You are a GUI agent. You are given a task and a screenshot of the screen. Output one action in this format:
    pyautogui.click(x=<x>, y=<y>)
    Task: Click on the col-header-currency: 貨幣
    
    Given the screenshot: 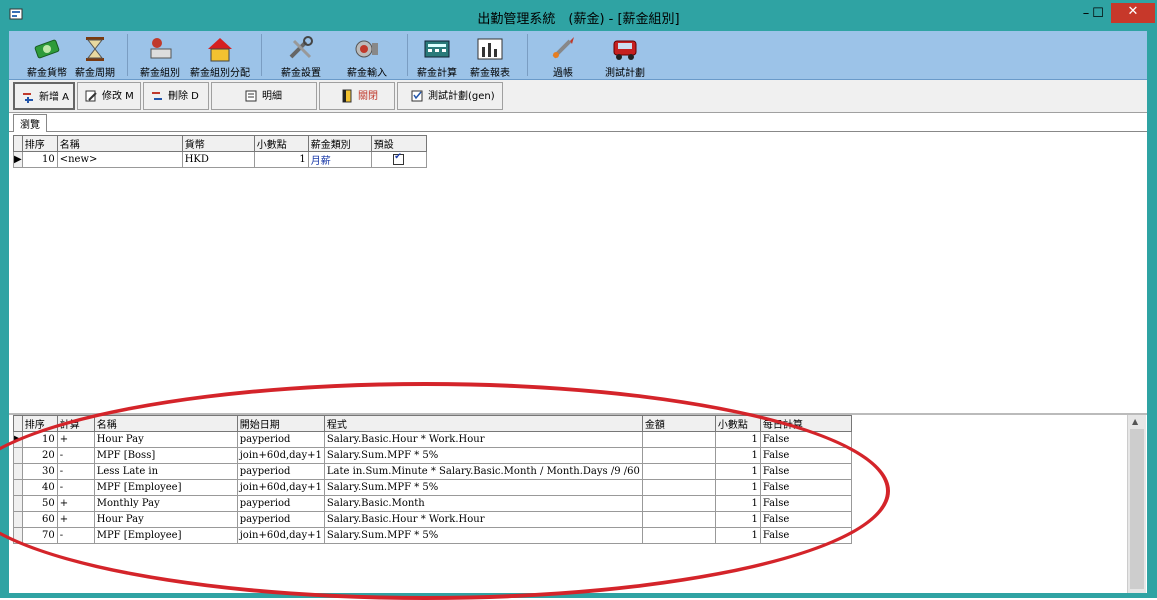 What is the action you would take?
    pyautogui.click(x=218, y=143)
    